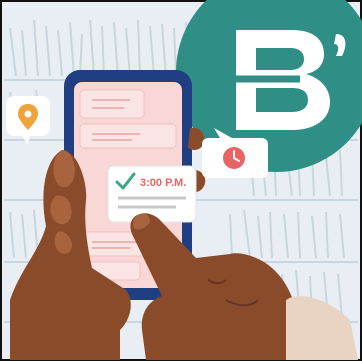  Describe the element at coordinates (234, 158) in the screenshot. I see `clock-icon` at that location.